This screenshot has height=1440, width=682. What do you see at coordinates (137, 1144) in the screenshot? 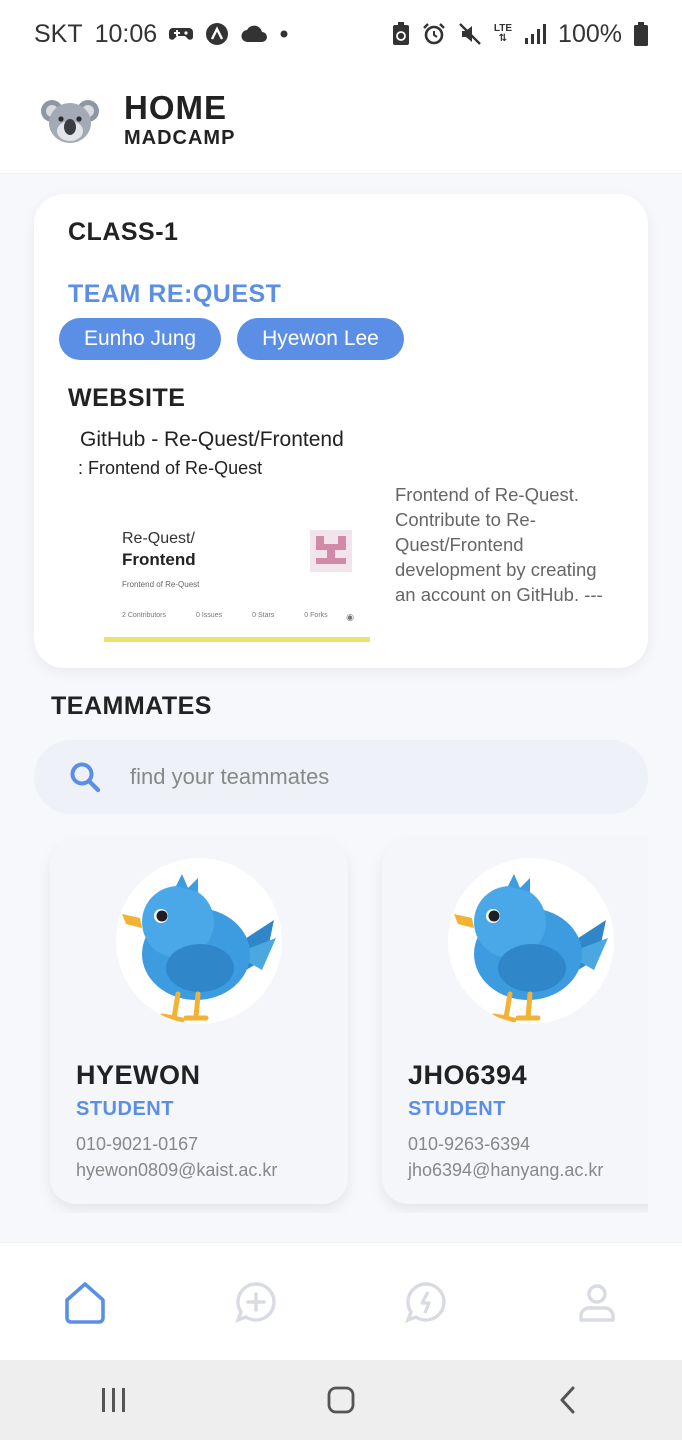
I see `teammate-phone: 010-9021-0167` at bounding box center [137, 1144].